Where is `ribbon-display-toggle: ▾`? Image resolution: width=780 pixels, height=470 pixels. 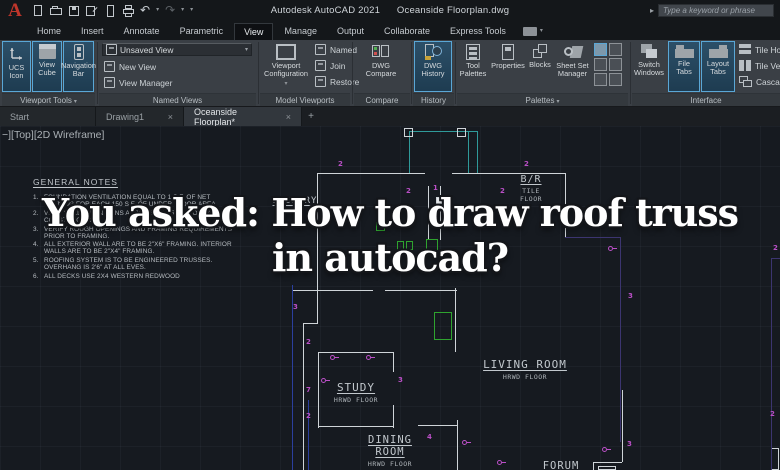 ribbon-display-toggle: ▾ is located at coordinates (532, 31).